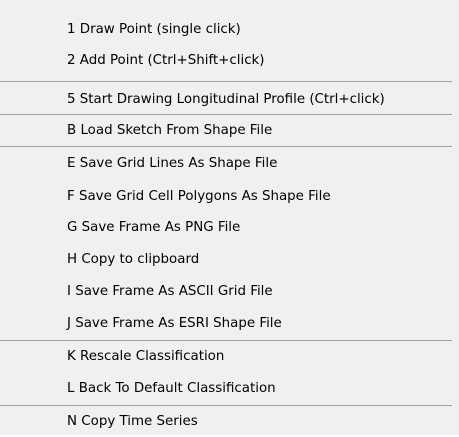 The width and height of the screenshot is (459, 437). What do you see at coordinates (226, 292) in the screenshot?
I see `menu-item-save-frame-ascii-grid: I Save Frame As ASCII Grid File` at bounding box center [226, 292].